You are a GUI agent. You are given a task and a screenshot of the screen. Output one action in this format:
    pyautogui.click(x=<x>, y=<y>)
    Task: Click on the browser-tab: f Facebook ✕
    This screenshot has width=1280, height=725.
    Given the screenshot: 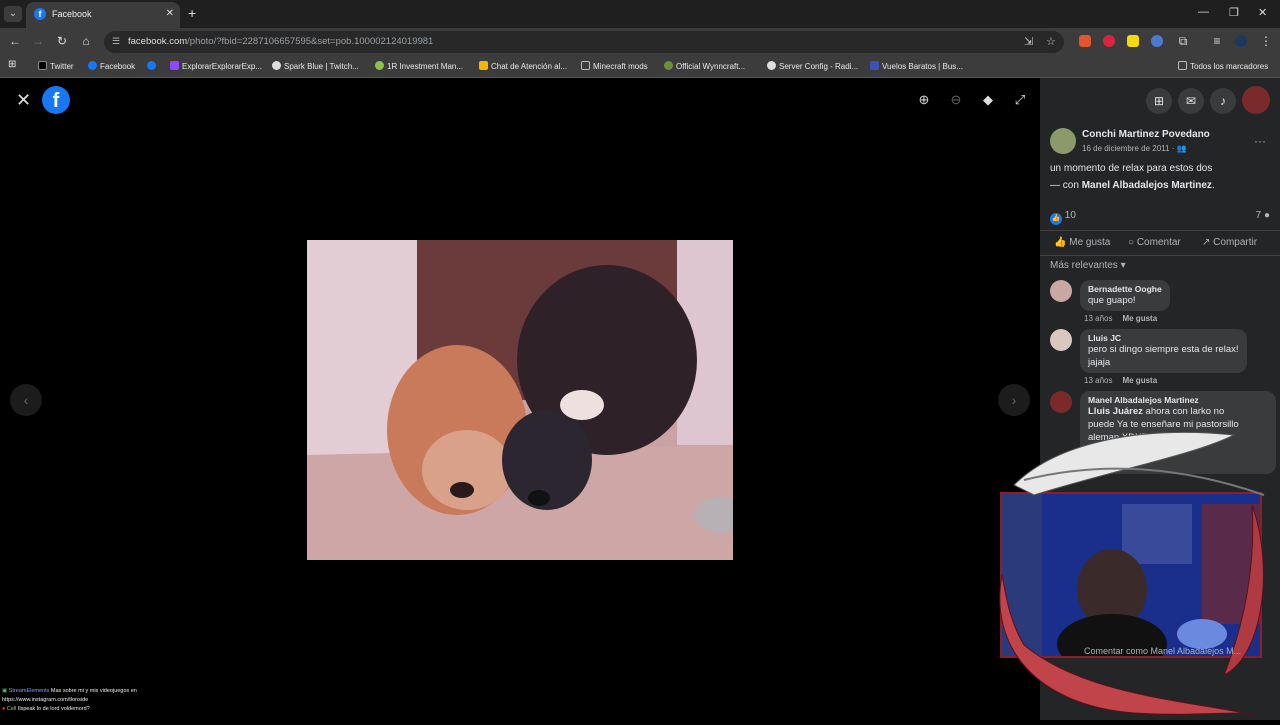 What is the action you would take?
    pyautogui.click(x=103, y=15)
    